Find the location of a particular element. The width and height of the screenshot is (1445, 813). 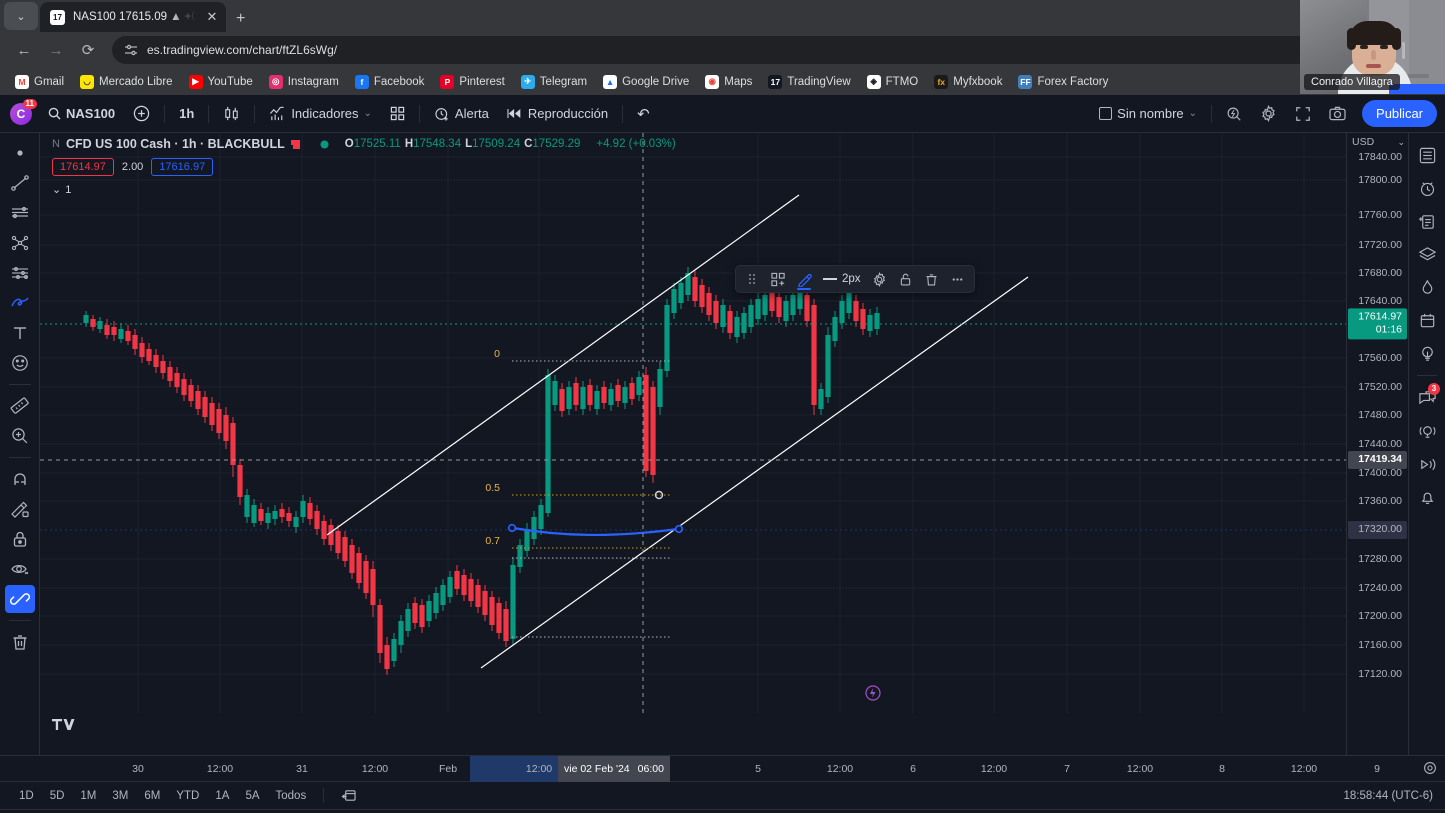

publish-button: Publicar is located at coordinates (1399, 113).